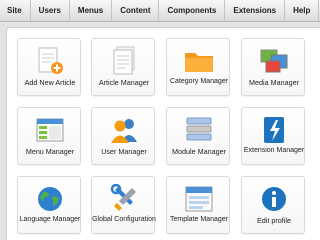 Image resolution: width=320 pixels, height=240 pixels. I want to click on add-article-icon, so click(50, 61).